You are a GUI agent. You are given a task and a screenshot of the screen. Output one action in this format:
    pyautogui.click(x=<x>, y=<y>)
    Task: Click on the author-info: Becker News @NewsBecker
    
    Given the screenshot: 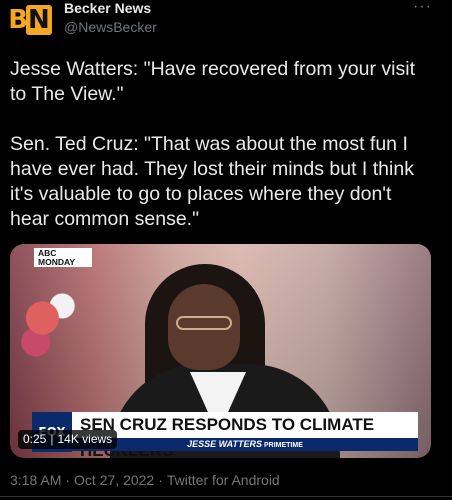 What is the action you would take?
    pyautogui.click(x=110, y=18)
    